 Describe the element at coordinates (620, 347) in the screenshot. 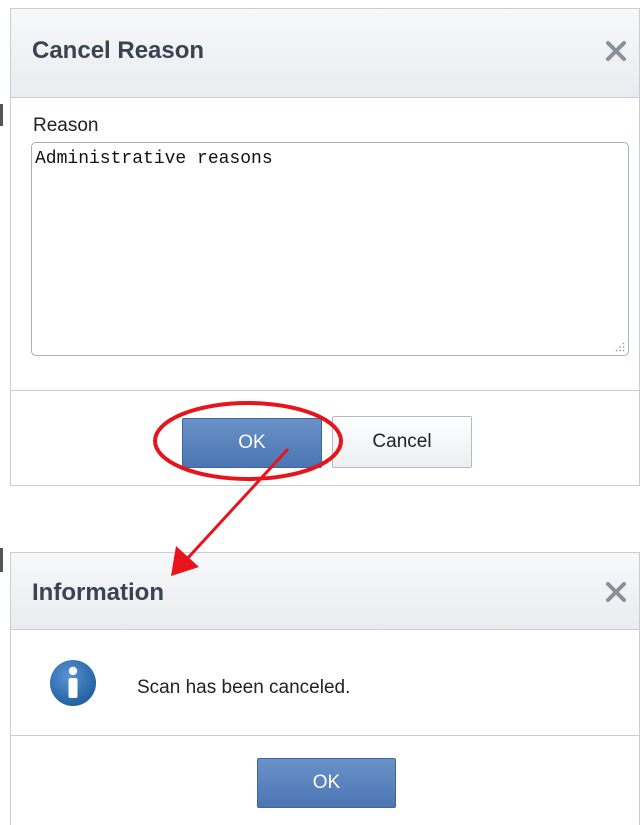

I see `resize-grip-icon` at that location.